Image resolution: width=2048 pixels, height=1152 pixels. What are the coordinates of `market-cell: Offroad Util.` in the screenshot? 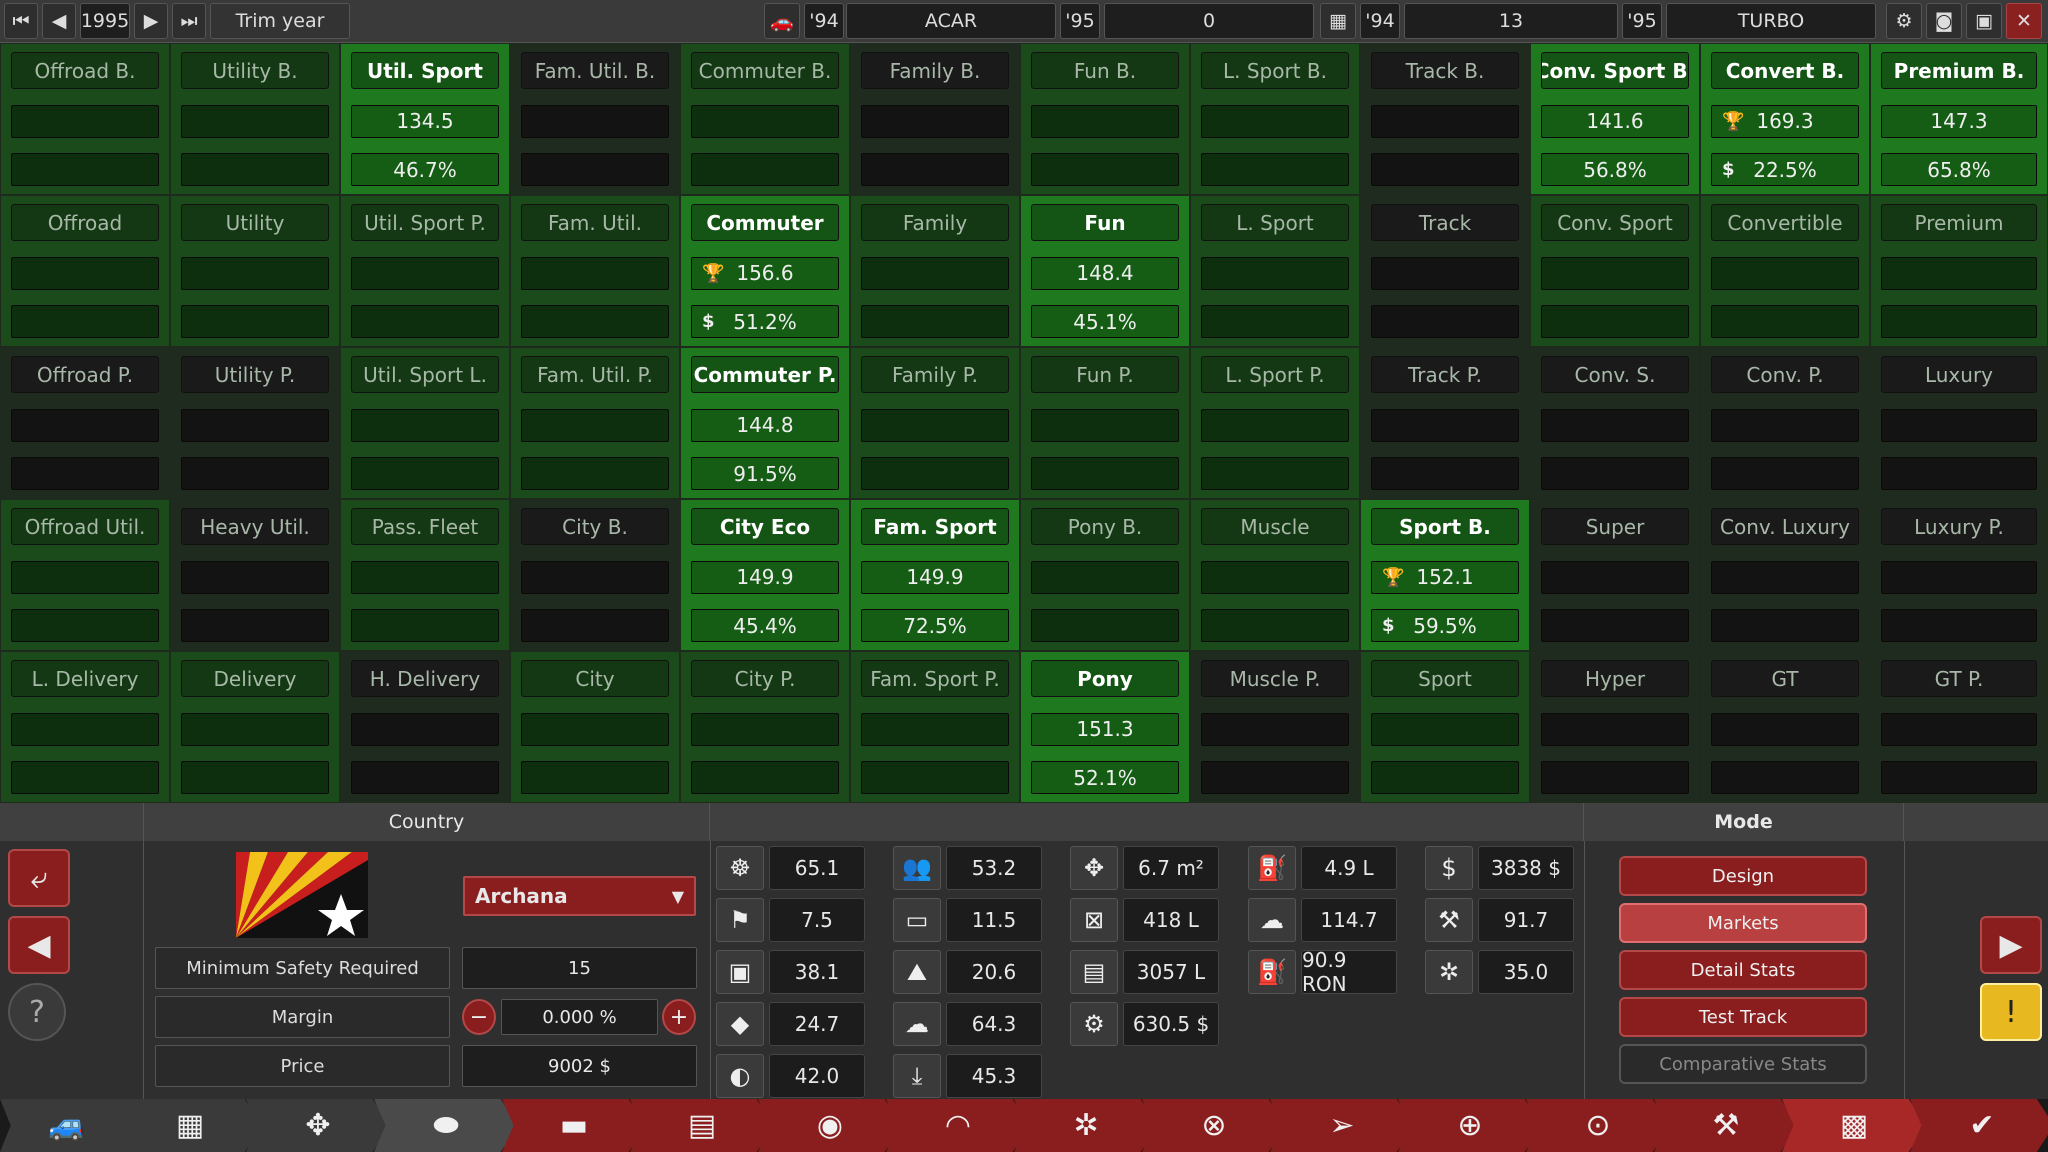 It's located at (85, 575).